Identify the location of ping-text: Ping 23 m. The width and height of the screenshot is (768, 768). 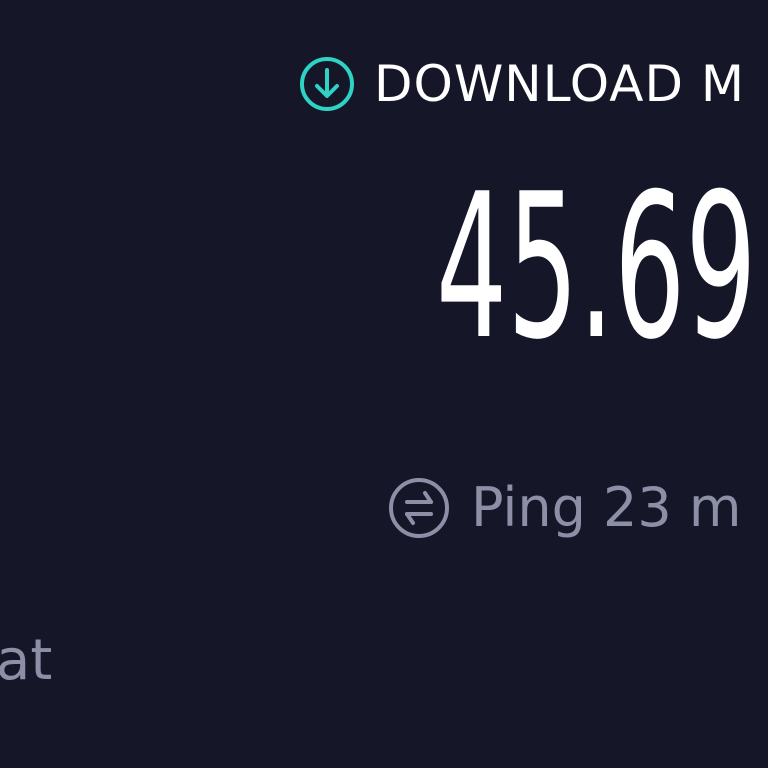
(606, 507).